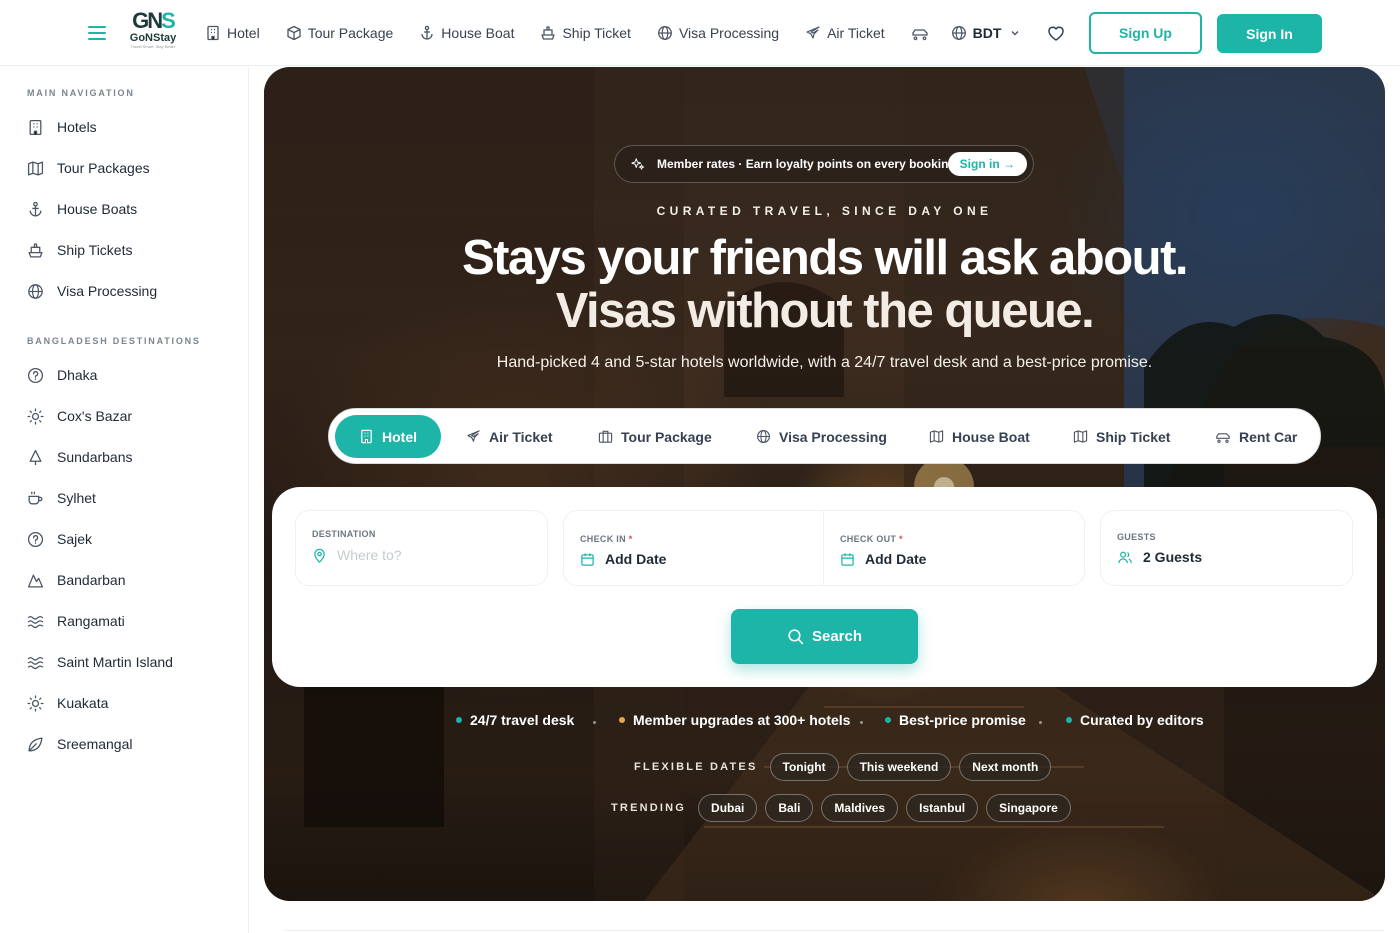  Describe the element at coordinates (728, 808) in the screenshot. I see `chip-dubai: Dubai` at that location.